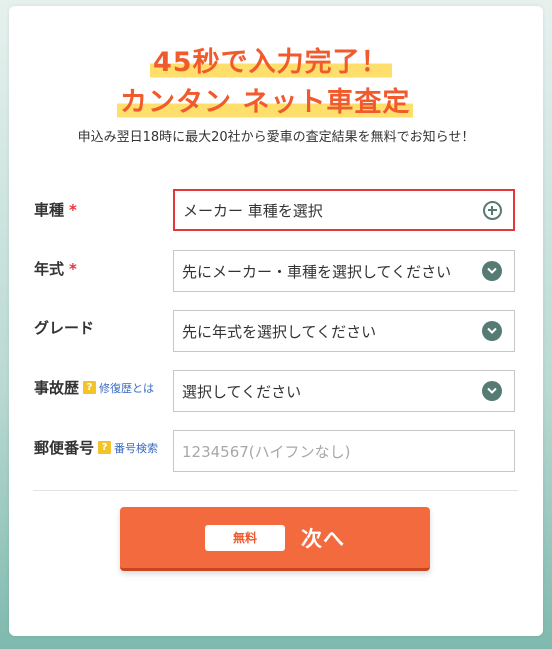 Image resolution: width=552 pixels, height=649 pixels. I want to click on postal-label-text: 郵便番号, so click(64, 448).